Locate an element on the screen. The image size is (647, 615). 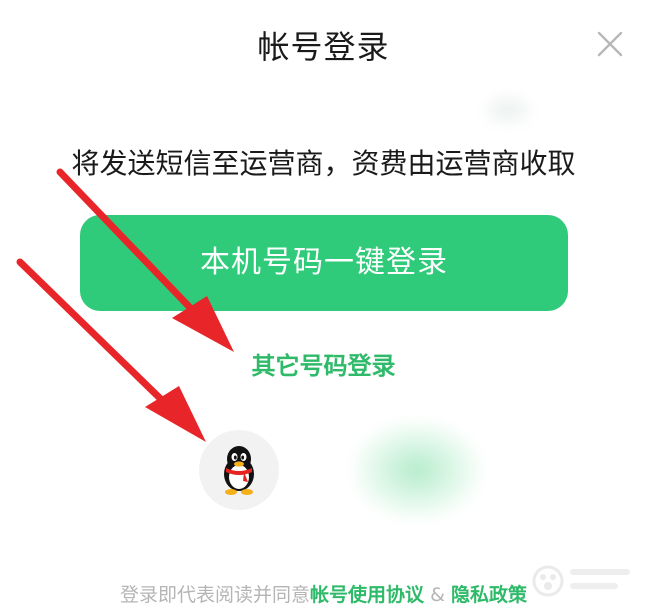
close-button is located at coordinates (610, 44).